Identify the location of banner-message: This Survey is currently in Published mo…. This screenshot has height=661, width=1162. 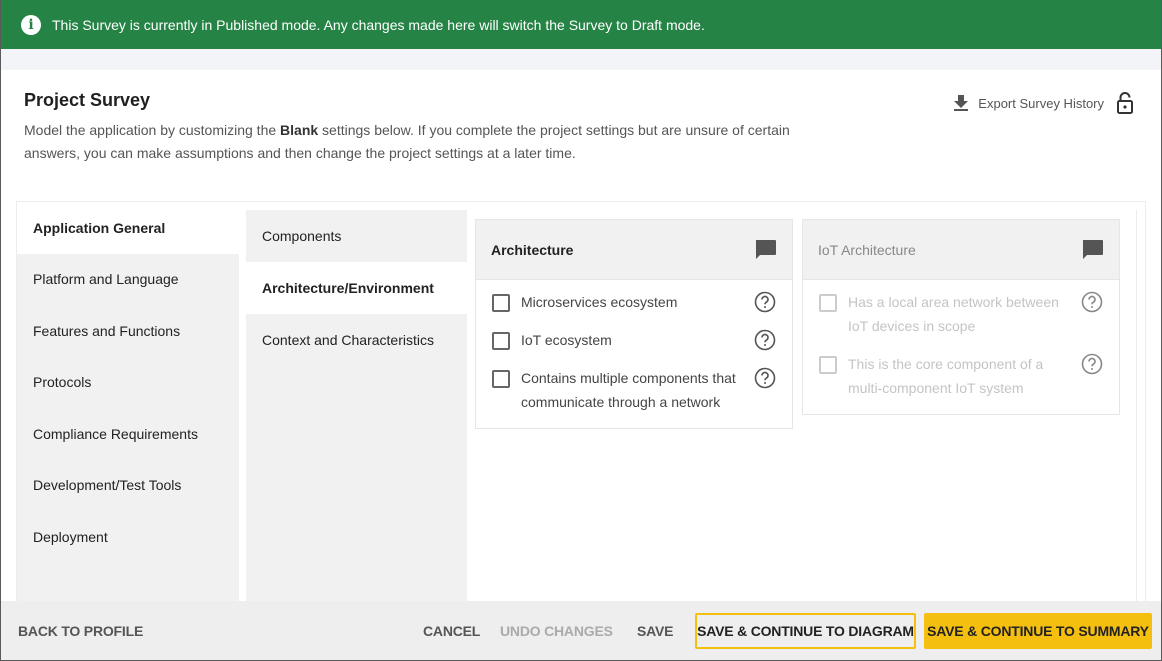
(378, 24).